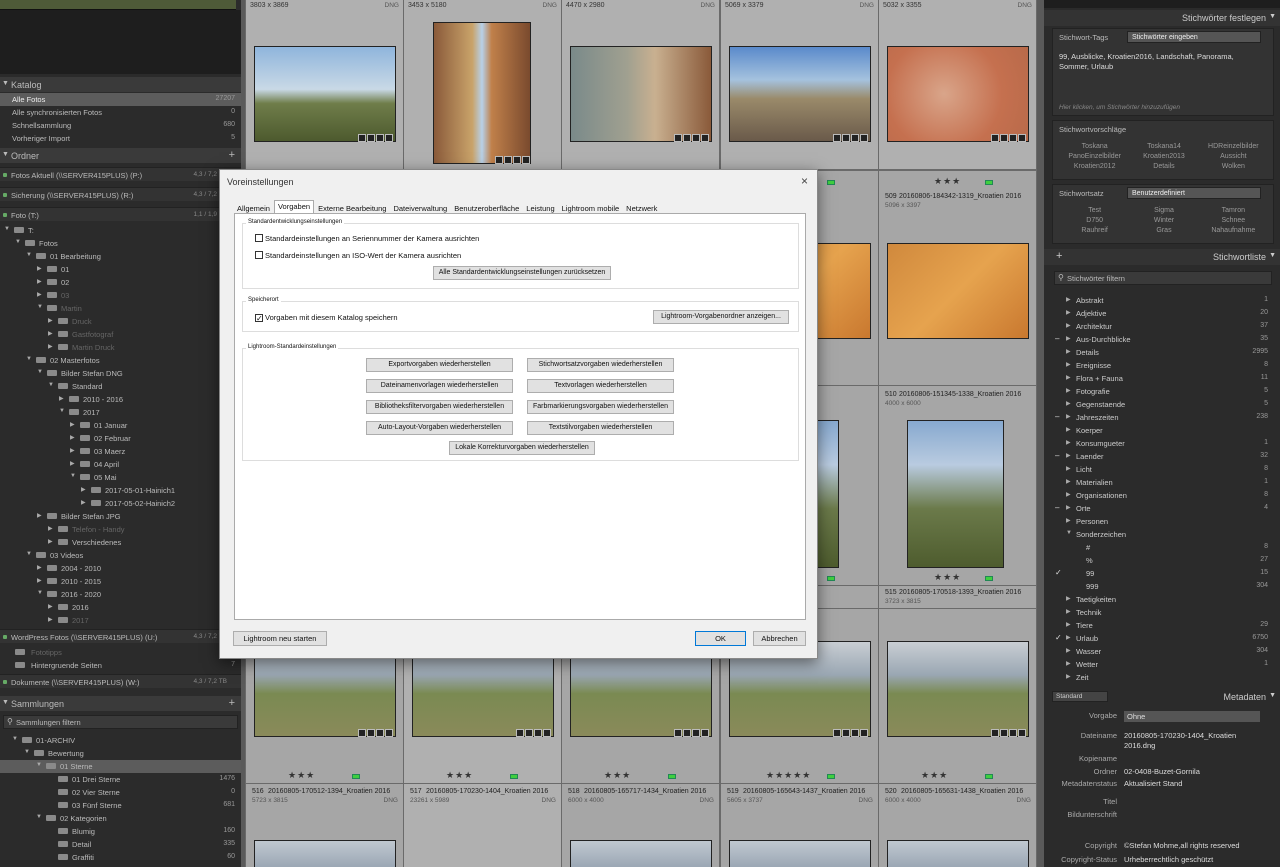 The image size is (1280, 867). What do you see at coordinates (1162, 495) in the screenshot?
I see `keyword-row: ▶ Organisationen 8` at bounding box center [1162, 495].